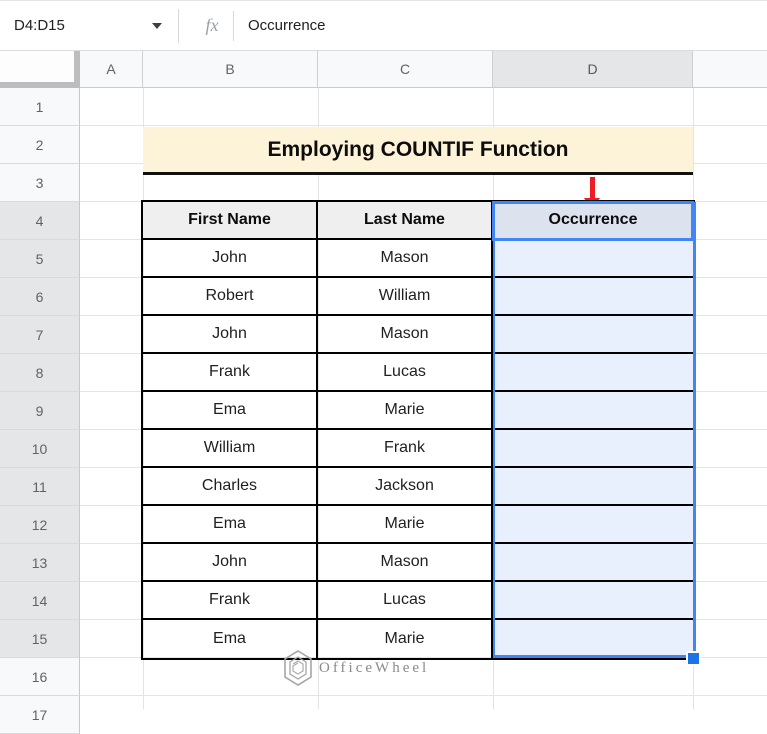 This screenshot has width=767, height=734. I want to click on cell-first-name: Charles, so click(230, 486).